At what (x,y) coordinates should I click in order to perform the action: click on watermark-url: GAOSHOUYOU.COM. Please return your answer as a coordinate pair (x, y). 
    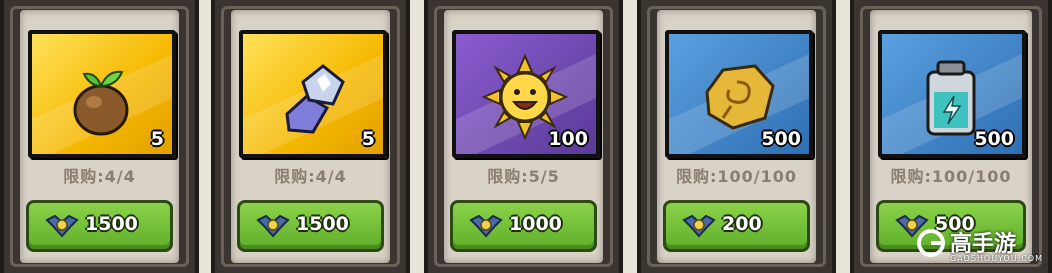
    Looking at the image, I should click on (997, 258).